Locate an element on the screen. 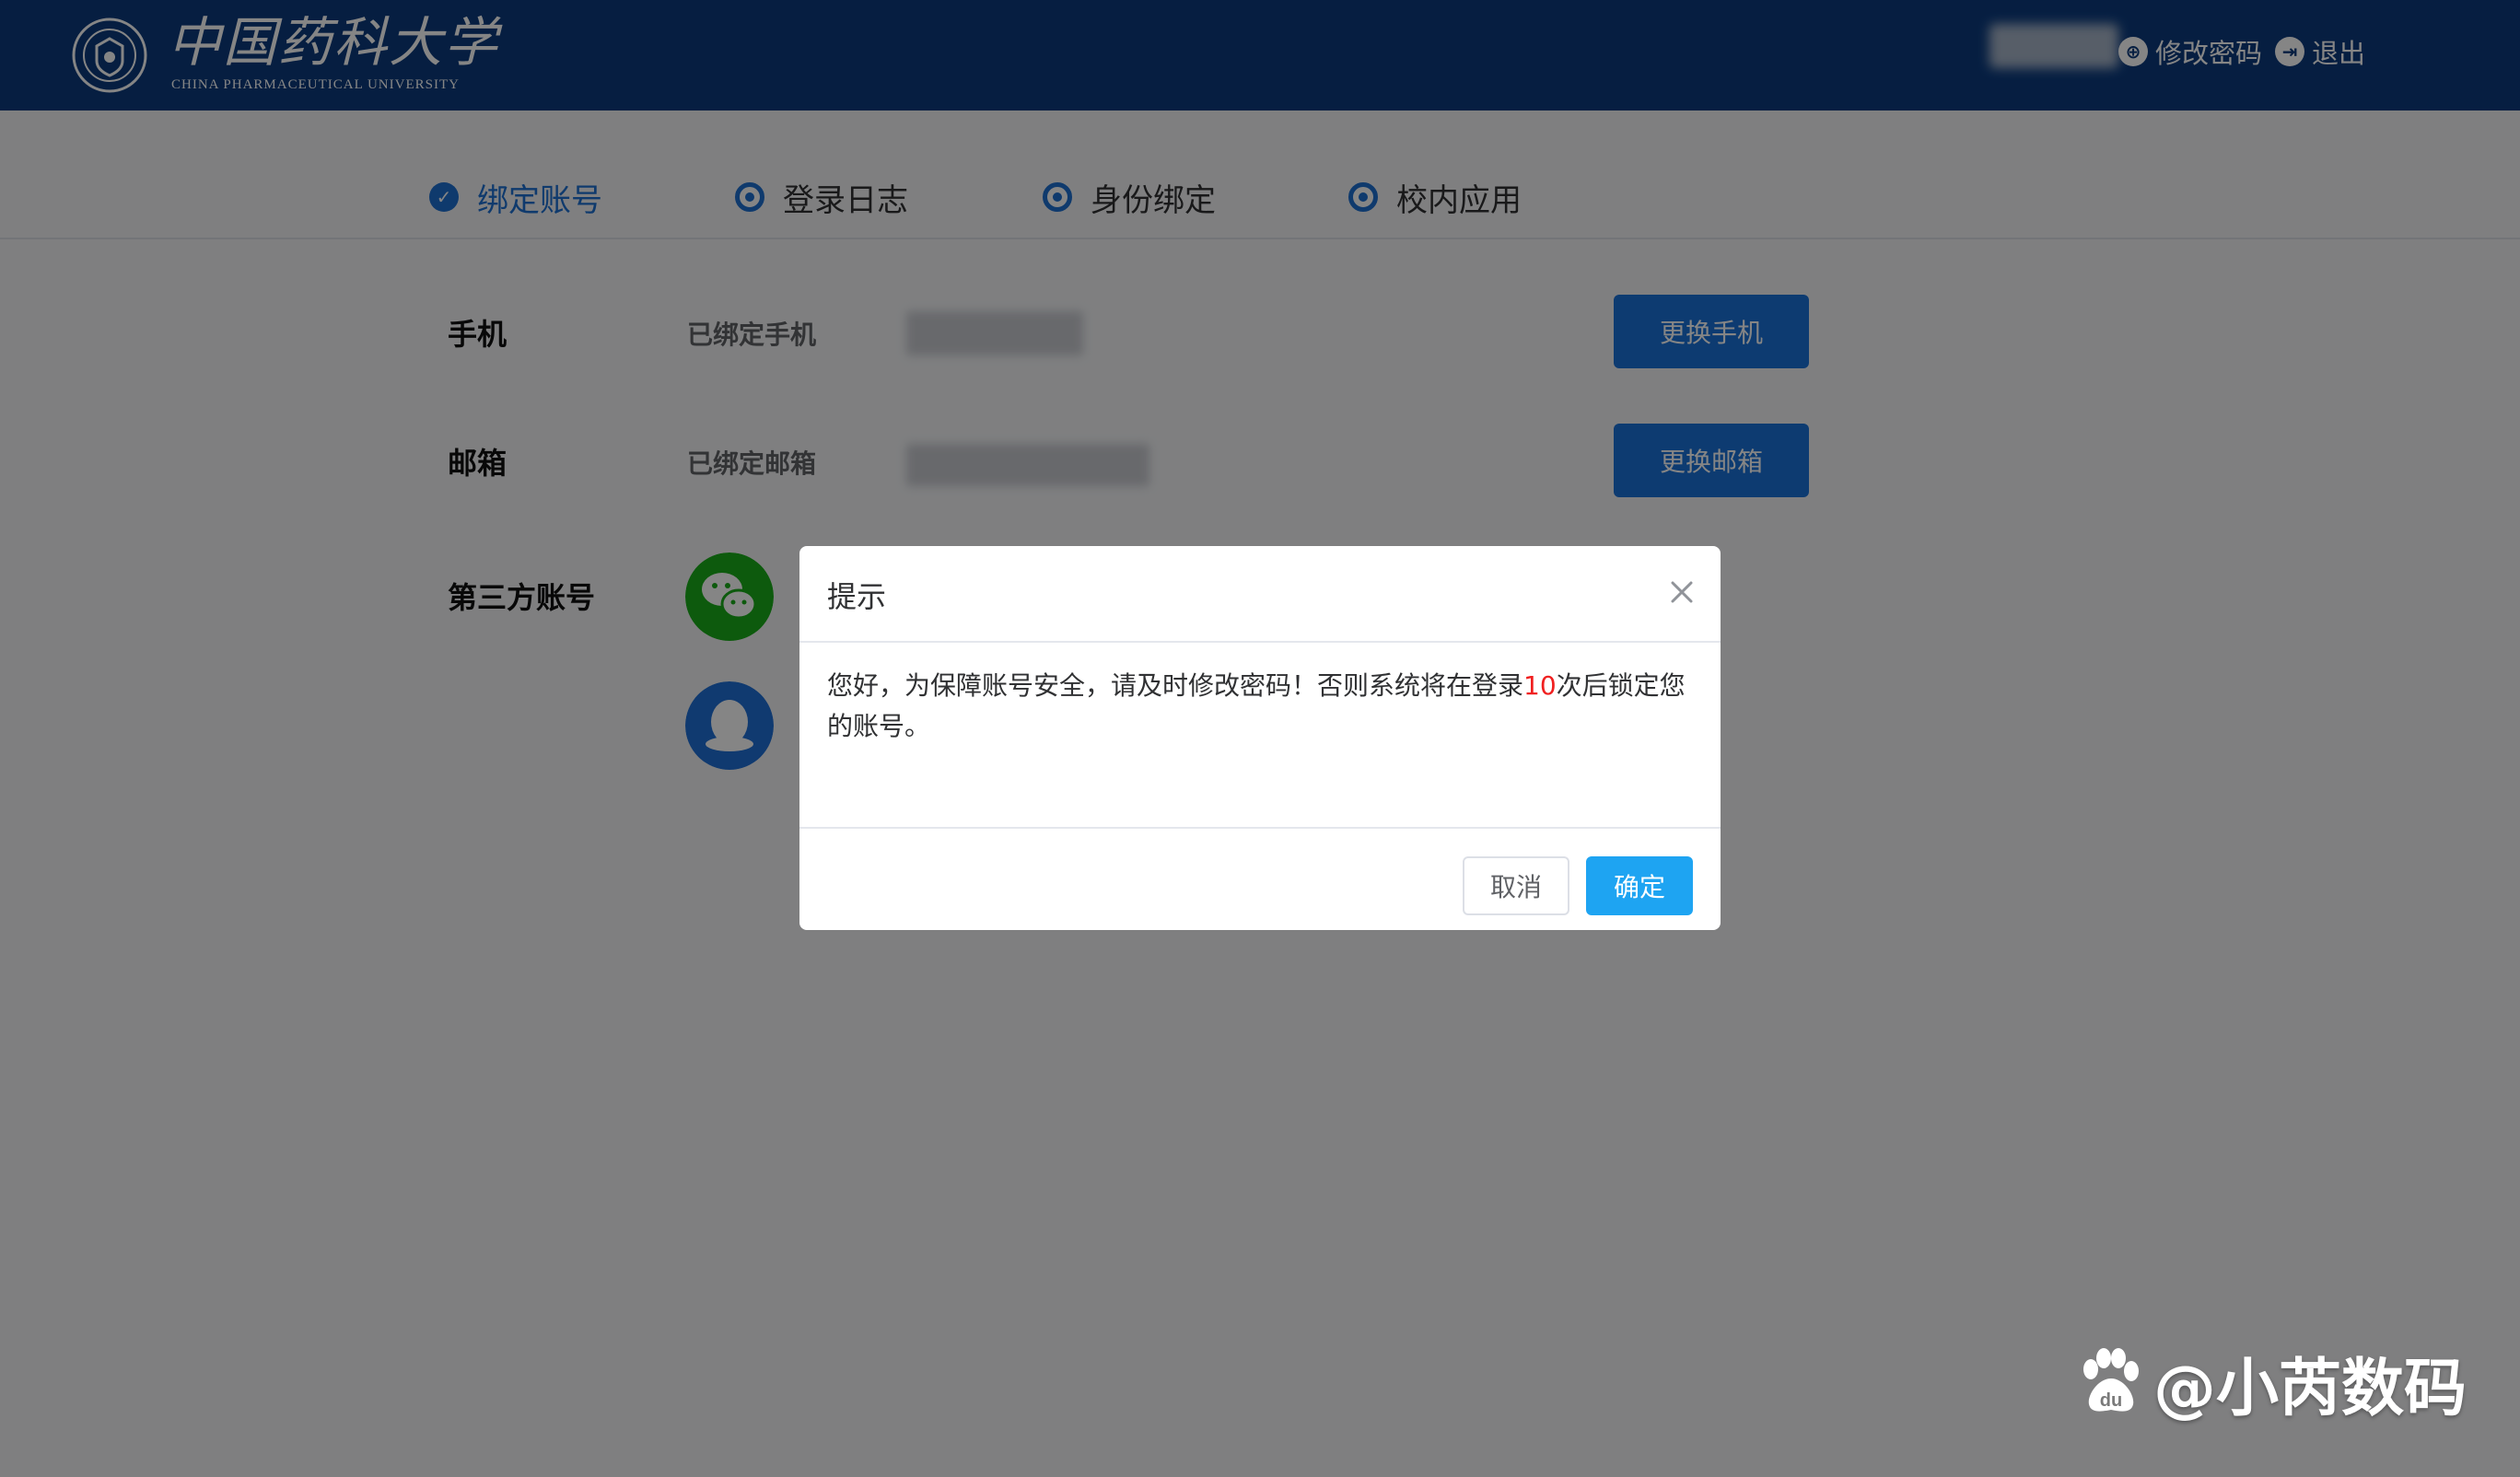  dialog-message: 您好，为保障账号安全，请及时修改密码！否则系统将在登录10次后锁定您的账号。 is located at coordinates (1260, 706).